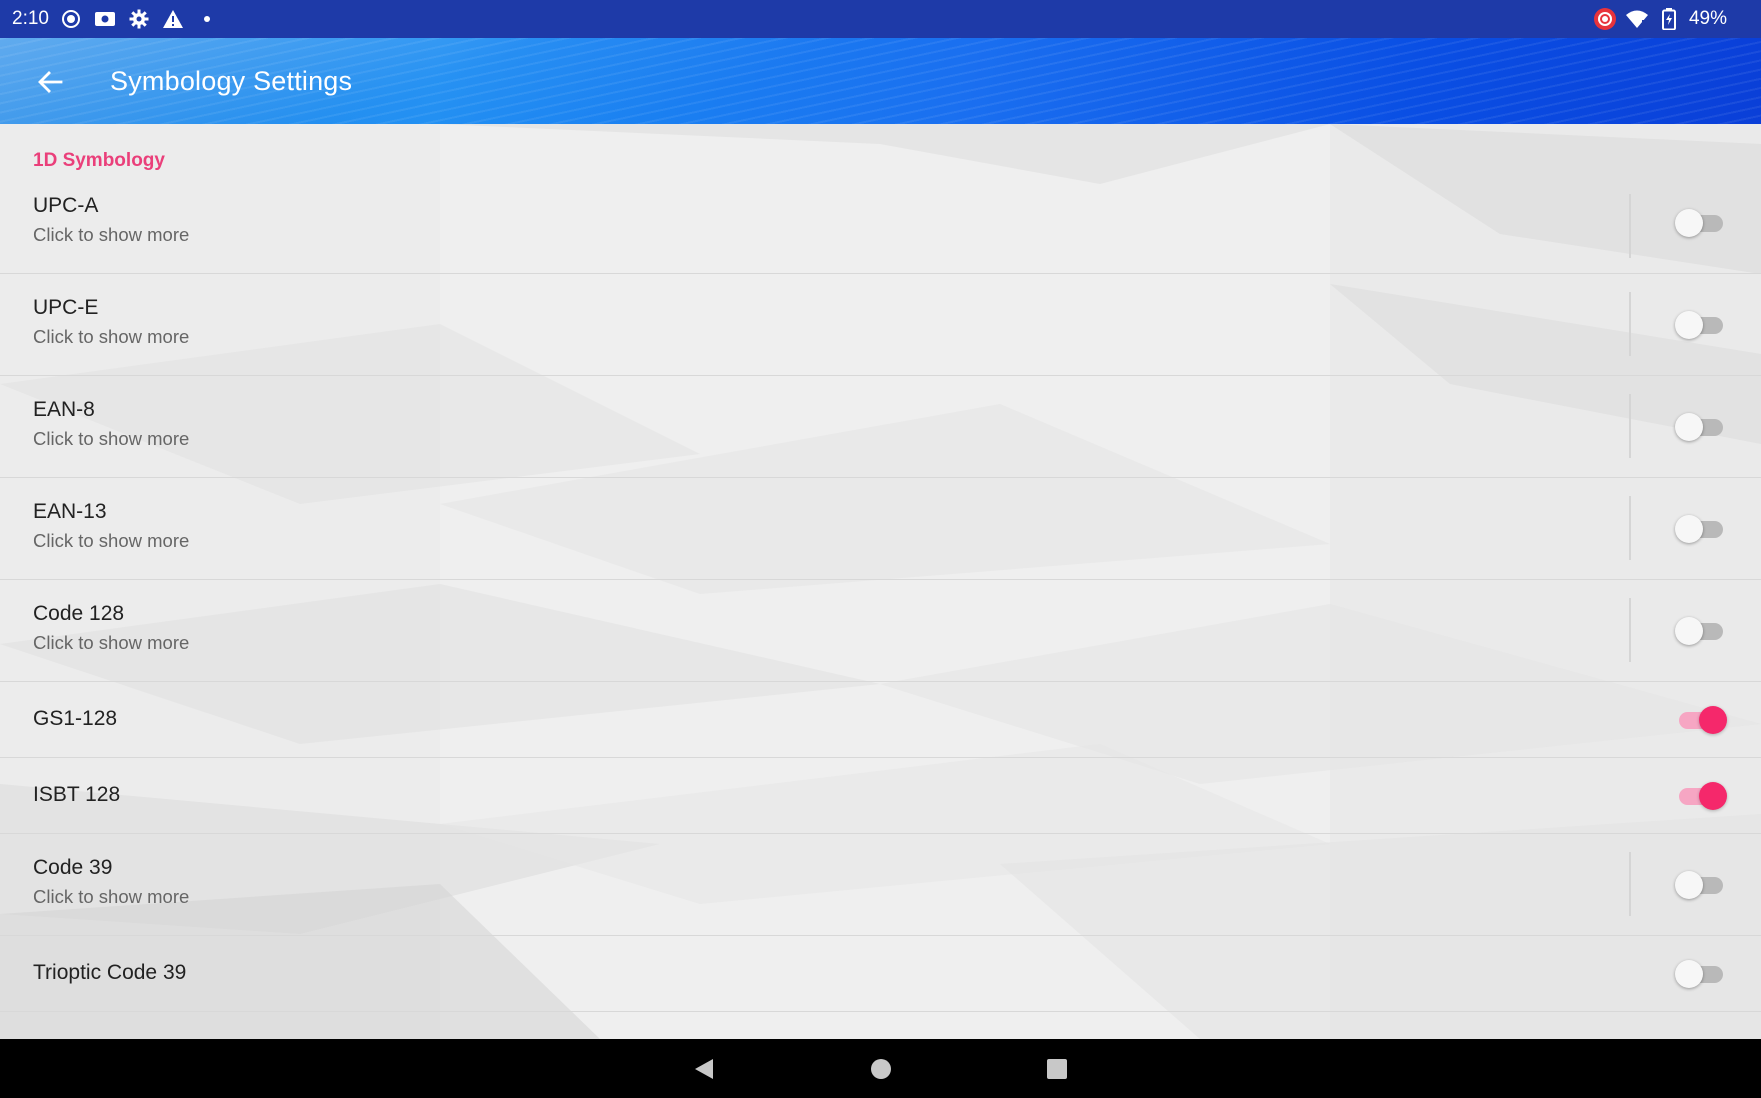 The image size is (1761, 1098). What do you see at coordinates (1707, 18) in the screenshot?
I see `battery-percent: 49%` at bounding box center [1707, 18].